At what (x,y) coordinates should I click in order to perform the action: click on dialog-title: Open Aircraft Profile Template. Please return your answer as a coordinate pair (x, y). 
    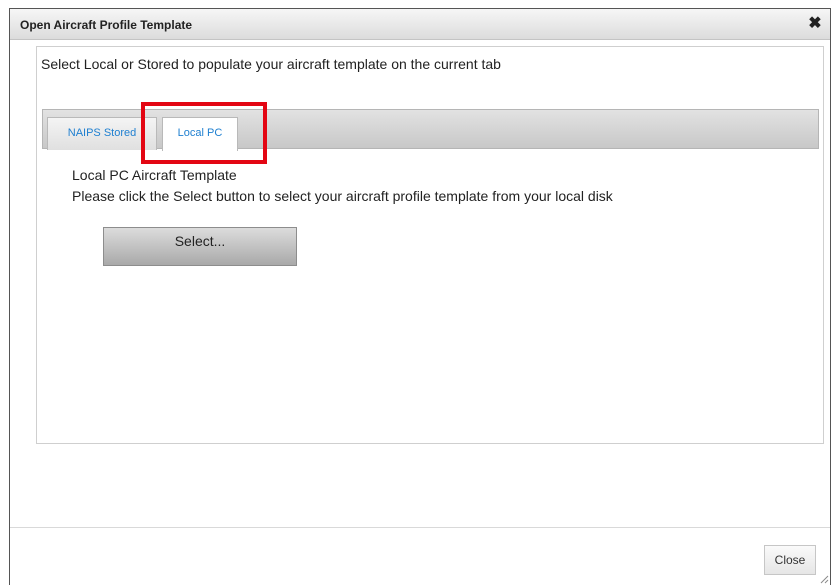
    Looking at the image, I should click on (106, 25).